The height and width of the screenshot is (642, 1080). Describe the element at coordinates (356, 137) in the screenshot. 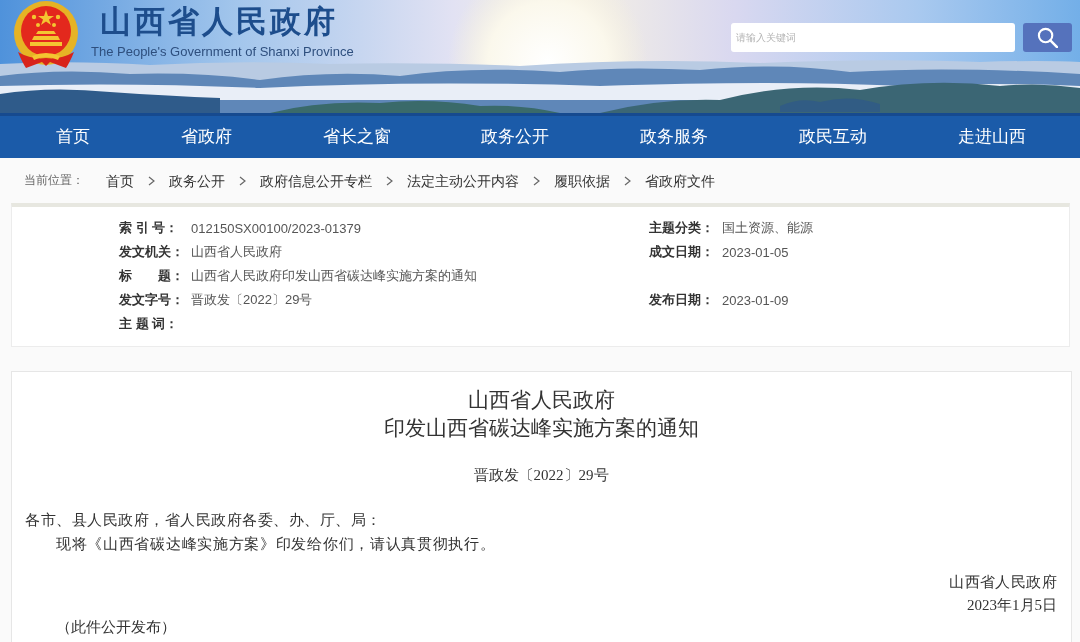

I see `nav-link: 省长之窗` at that location.